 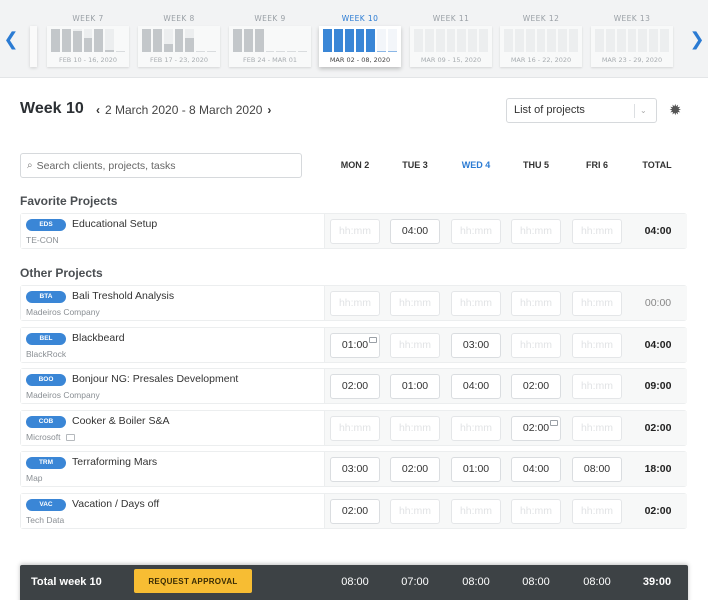 What do you see at coordinates (658, 386) in the screenshot?
I see `row-total: 09:00` at bounding box center [658, 386].